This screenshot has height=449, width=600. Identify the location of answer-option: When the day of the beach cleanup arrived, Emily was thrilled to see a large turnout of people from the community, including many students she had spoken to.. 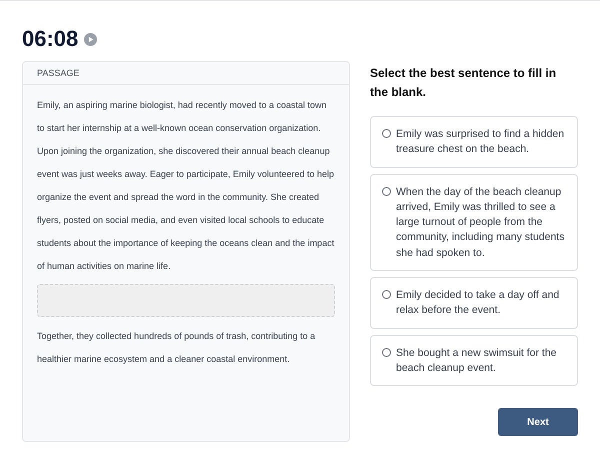
(474, 223).